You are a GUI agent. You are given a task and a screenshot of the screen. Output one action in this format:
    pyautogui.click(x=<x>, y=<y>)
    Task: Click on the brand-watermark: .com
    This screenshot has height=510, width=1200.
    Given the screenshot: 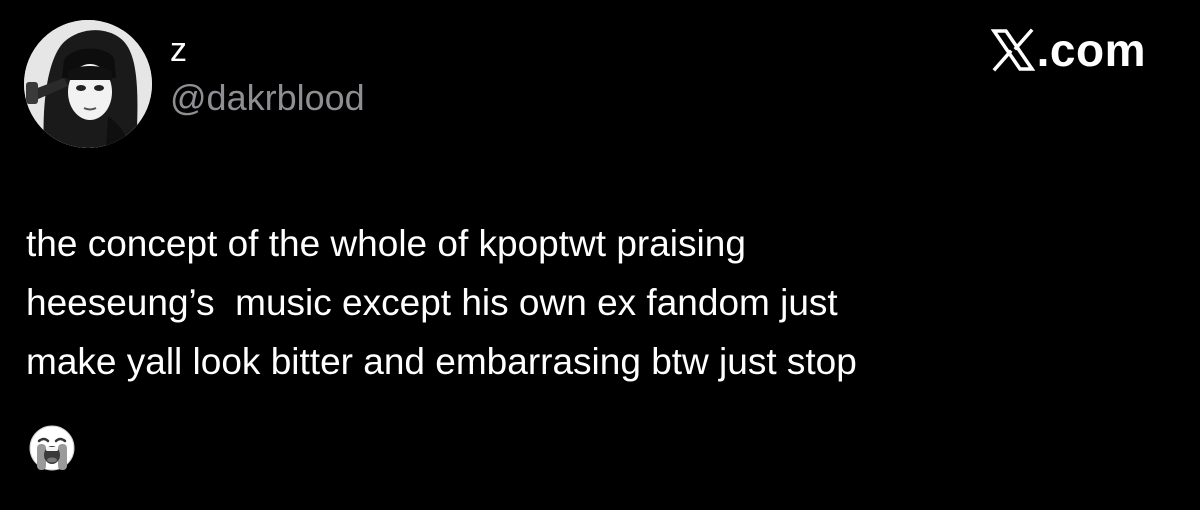 What is the action you would take?
    pyautogui.click(x=1068, y=50)
    